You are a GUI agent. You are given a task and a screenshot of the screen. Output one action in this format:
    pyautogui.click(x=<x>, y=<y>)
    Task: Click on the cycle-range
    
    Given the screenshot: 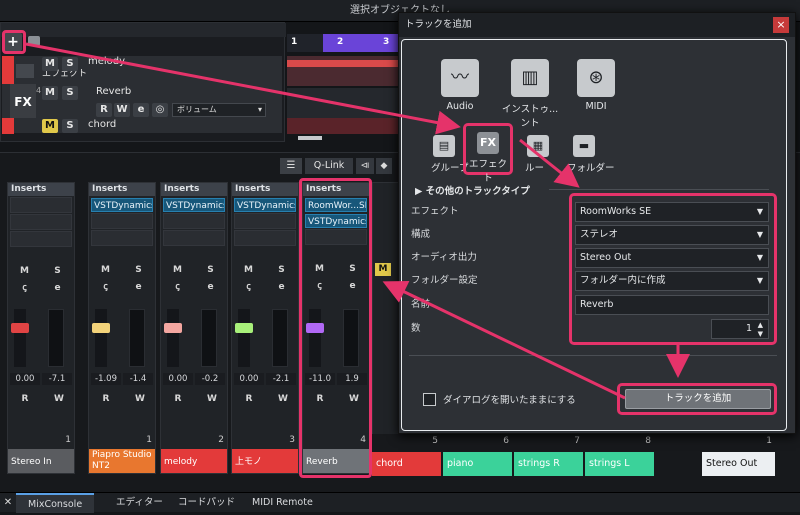 What is the action you would take?
    pyautogui.click(x=362, y=43)
    